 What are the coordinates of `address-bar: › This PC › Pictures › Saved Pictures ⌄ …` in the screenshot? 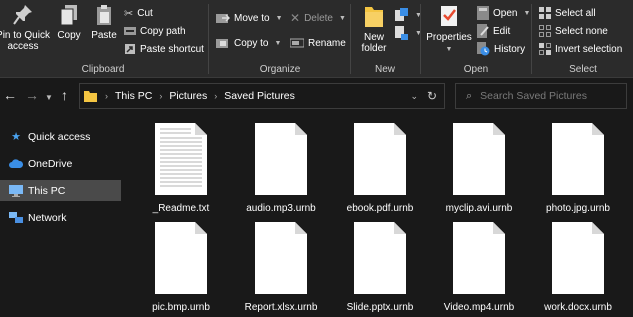 It's located at (262, 96).